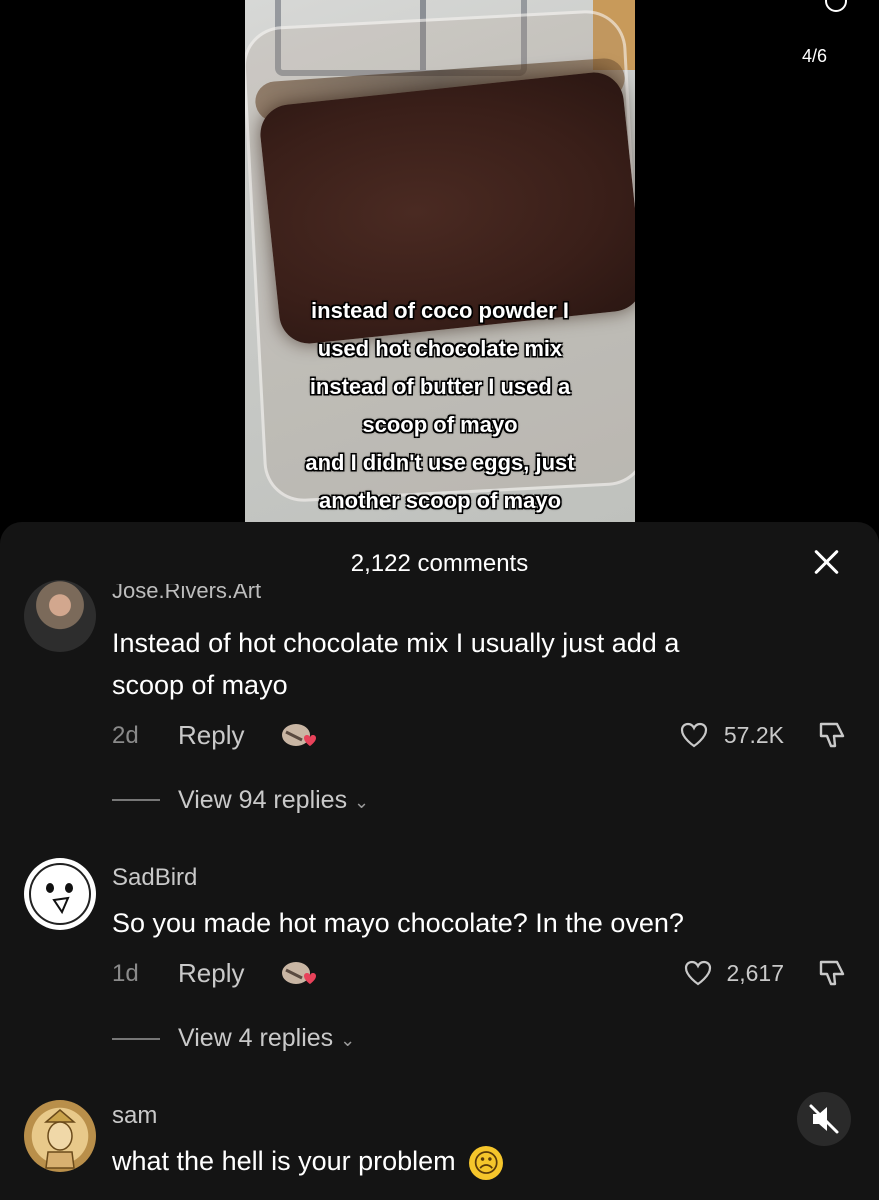 This screenshot has height=1200, width=879. I want to click on caption-line: scoop of mayo, so click(440, 424).